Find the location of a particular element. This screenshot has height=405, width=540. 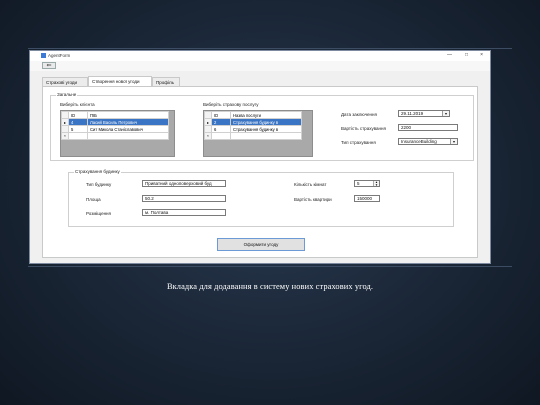

minimize-button: — is located at coordinates (449, 55).